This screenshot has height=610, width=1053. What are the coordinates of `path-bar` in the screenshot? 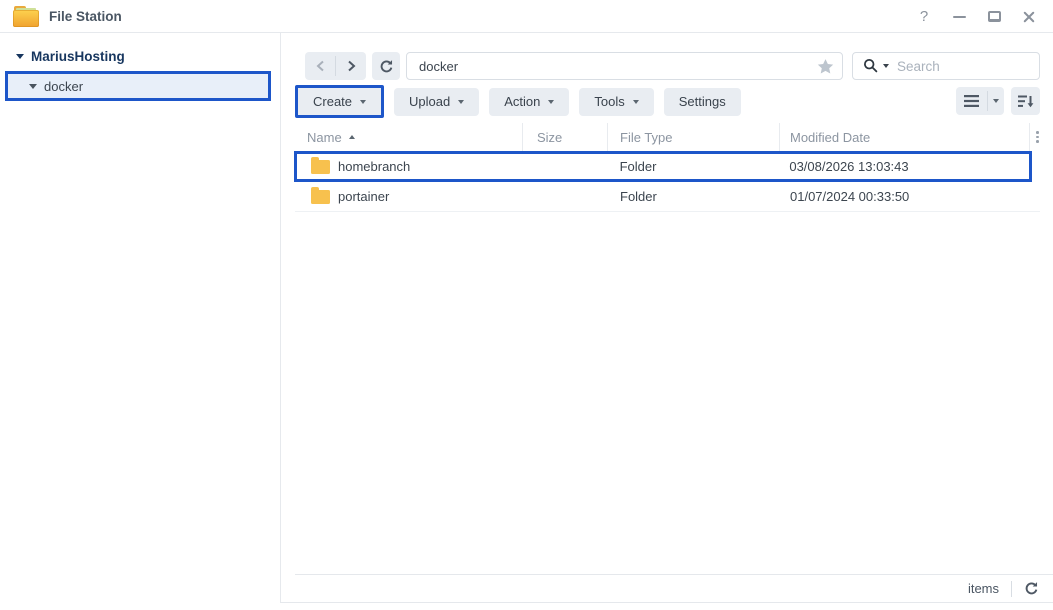 It's located at (624, 66).